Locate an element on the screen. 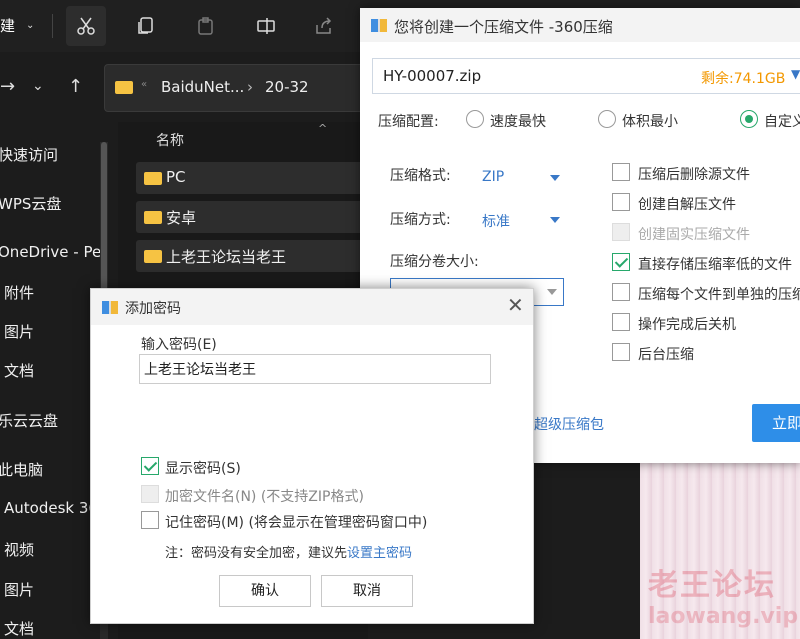  delete-source-checkbox is located at coordinates (621, 172).